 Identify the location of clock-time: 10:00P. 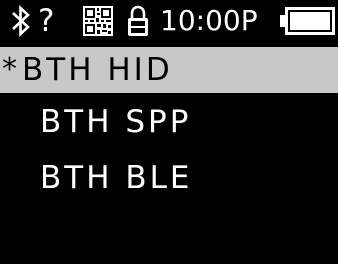
(209, 20).